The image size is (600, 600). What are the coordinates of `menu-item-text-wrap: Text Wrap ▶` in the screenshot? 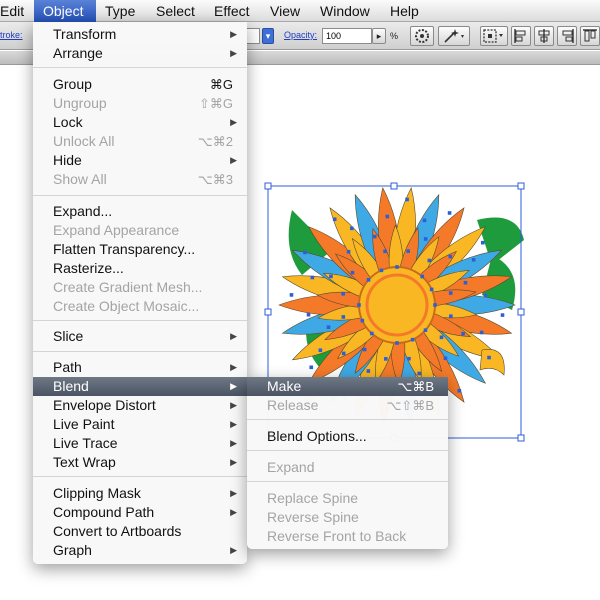 It's located at (140, 462).